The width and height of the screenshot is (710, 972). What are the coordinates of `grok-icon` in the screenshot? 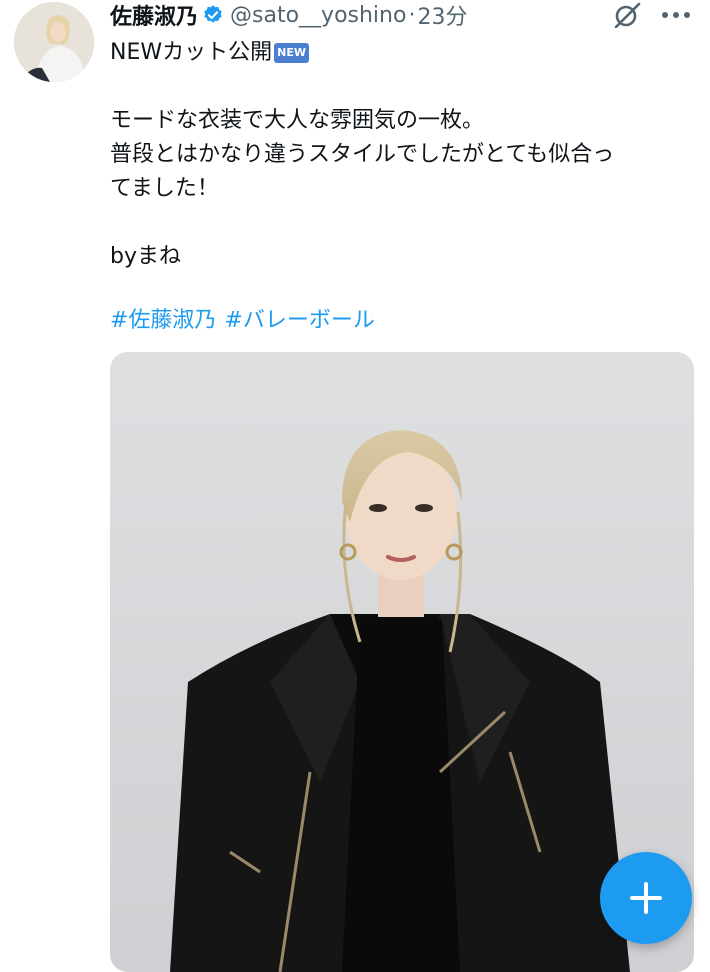 It's located at (627, 15).